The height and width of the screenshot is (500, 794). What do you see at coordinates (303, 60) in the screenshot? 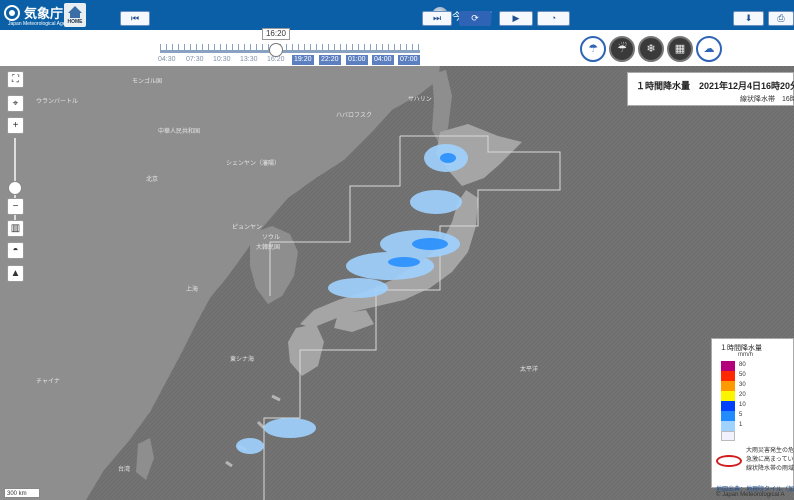
I see `forecast-time-label: 19:20` at bounding box center [303, 60].